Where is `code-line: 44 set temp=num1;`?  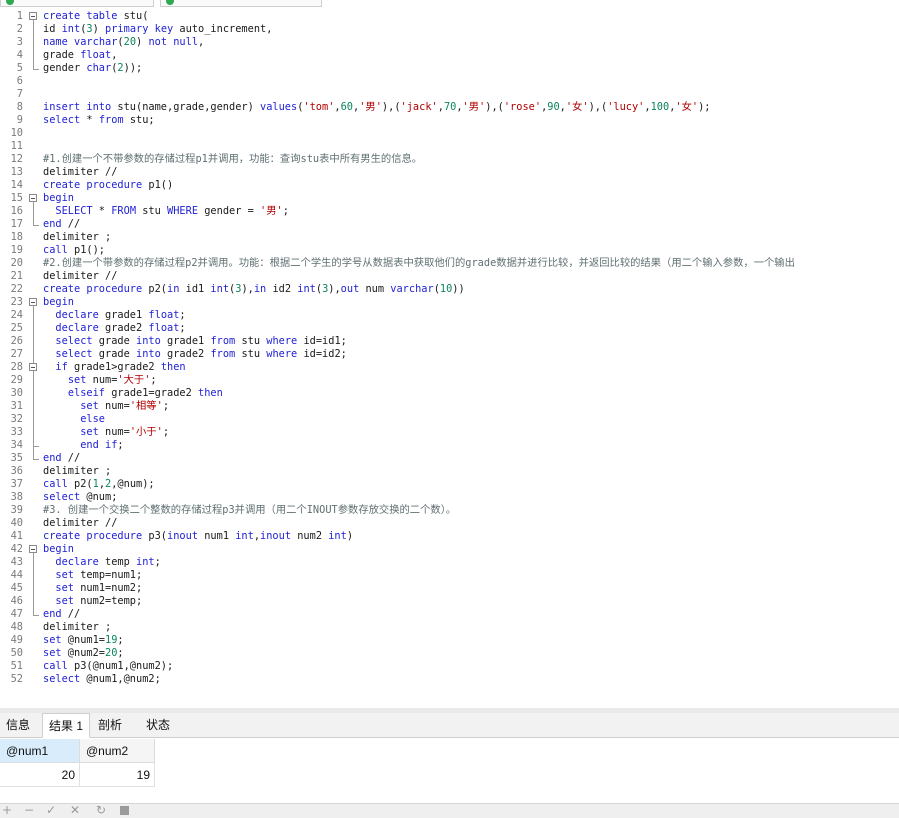 code-line: 44 set temp=num1; is located at coordinates (449, 575).